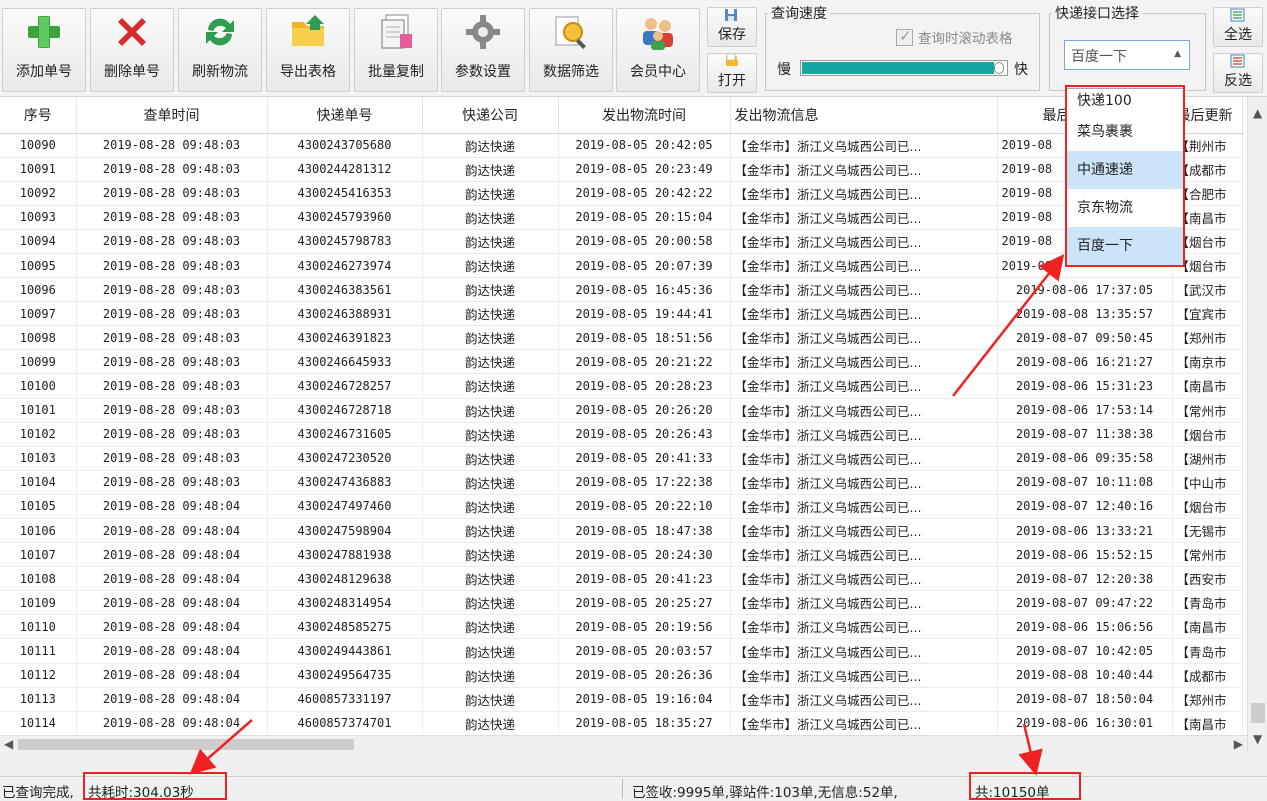 This screenshot has height=801, width=1267. I want to click on table-cell: 10113, so click(38, 699).